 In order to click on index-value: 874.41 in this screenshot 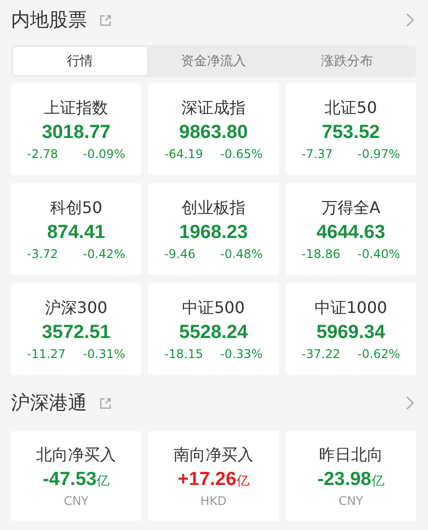, I will do `click(76, 233)`.